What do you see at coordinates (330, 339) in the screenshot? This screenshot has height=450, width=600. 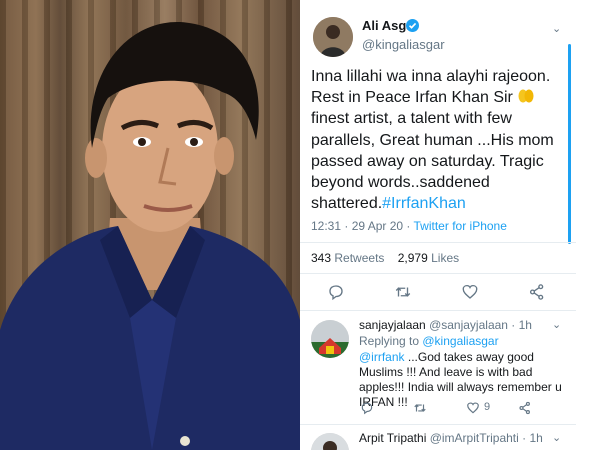 I see `reply-avatar` at bounding box center [330, 339].